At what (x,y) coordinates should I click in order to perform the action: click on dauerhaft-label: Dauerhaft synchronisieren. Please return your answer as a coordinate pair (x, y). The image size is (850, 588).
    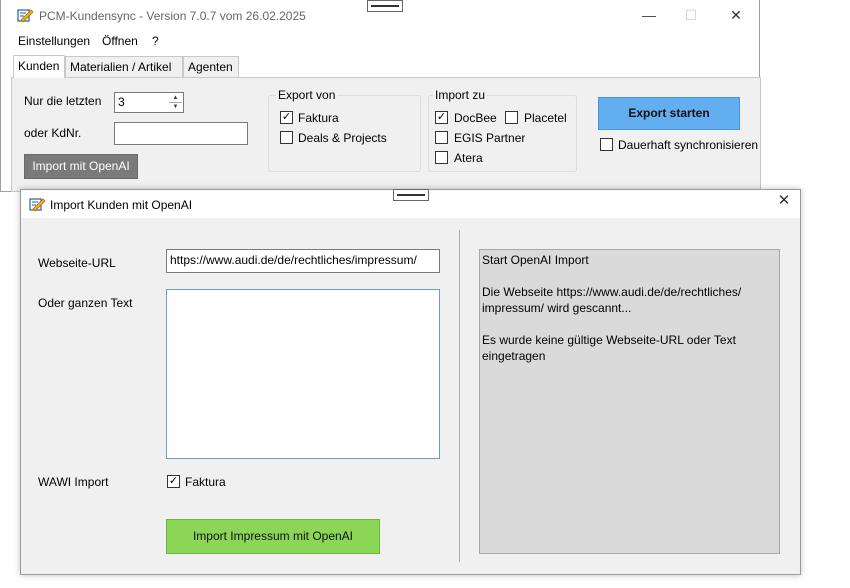
    Looking at the image, I should click on (688, 145).